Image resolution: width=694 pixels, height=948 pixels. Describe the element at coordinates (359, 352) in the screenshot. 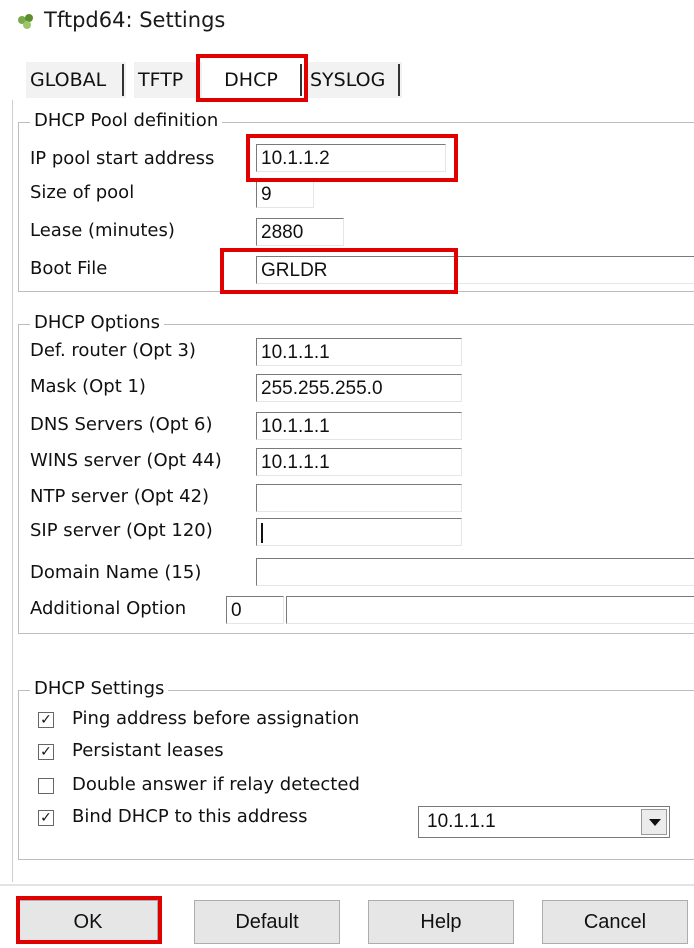

I see `router-input: 10.1.1.1` at that location.